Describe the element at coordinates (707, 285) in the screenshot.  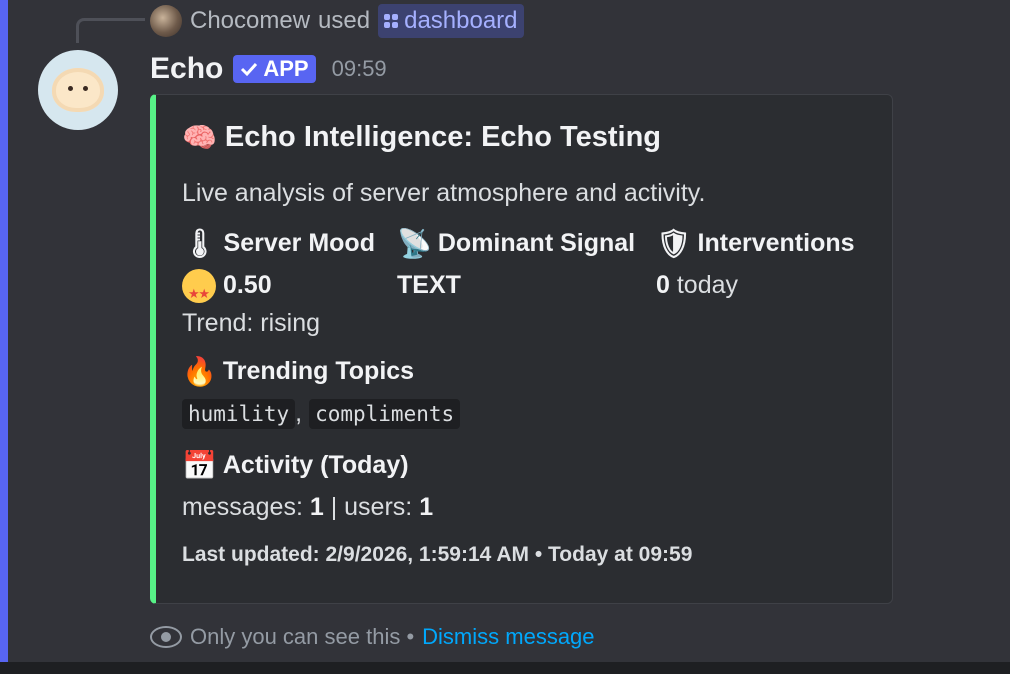
I see `interventions-suffix: today` at that location.